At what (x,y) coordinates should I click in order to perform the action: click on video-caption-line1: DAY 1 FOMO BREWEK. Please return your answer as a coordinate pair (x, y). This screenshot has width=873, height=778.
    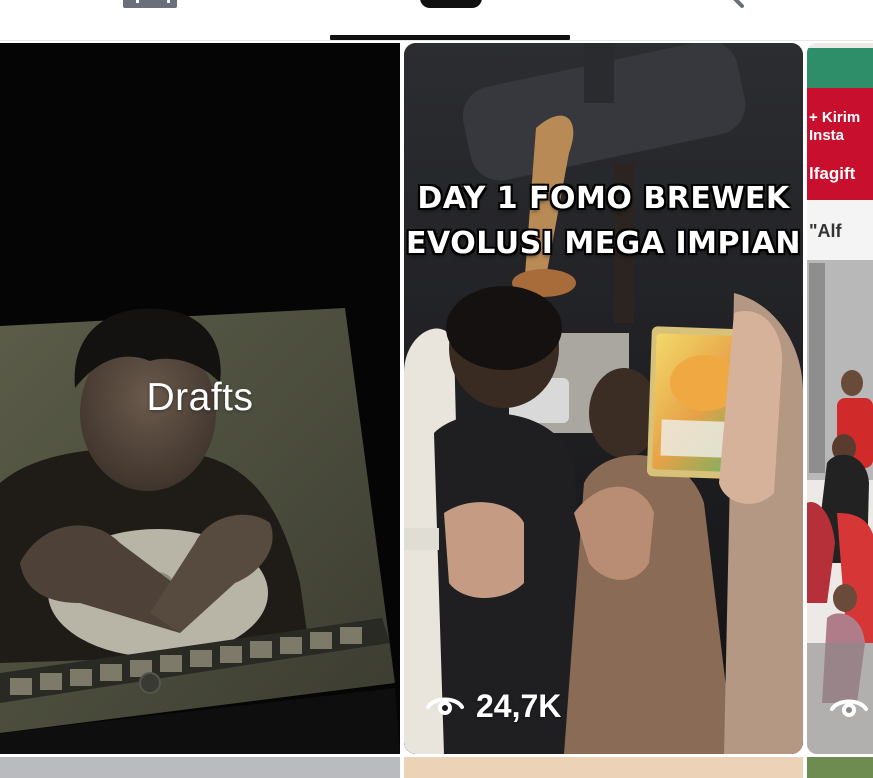
    Looking at the image, I should click on (603, 198).